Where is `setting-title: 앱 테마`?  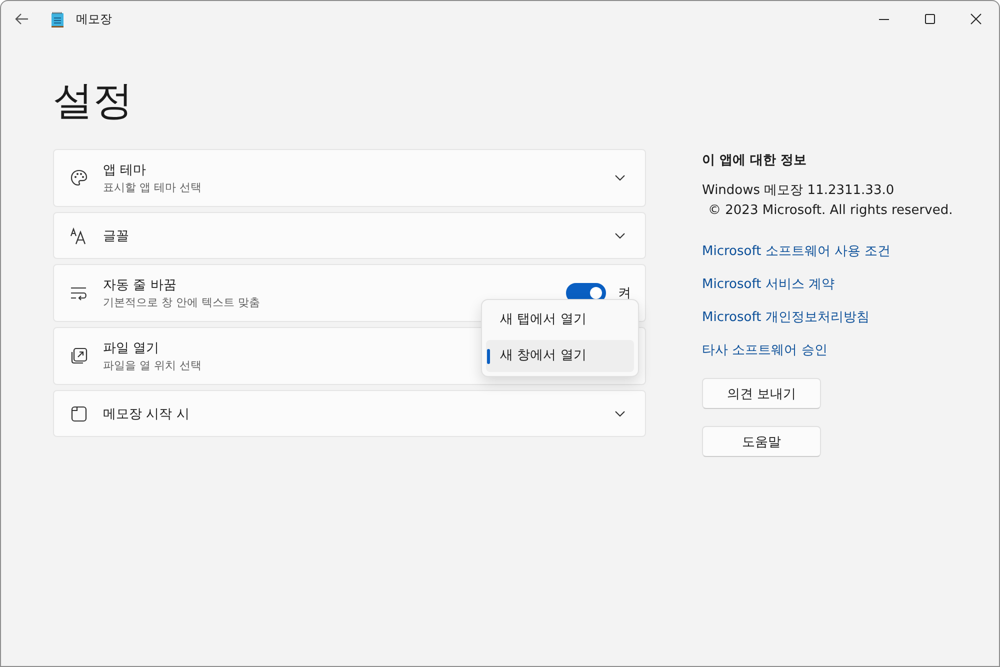 setting-title: 앱 테마 is located at coordinates (125, 170).